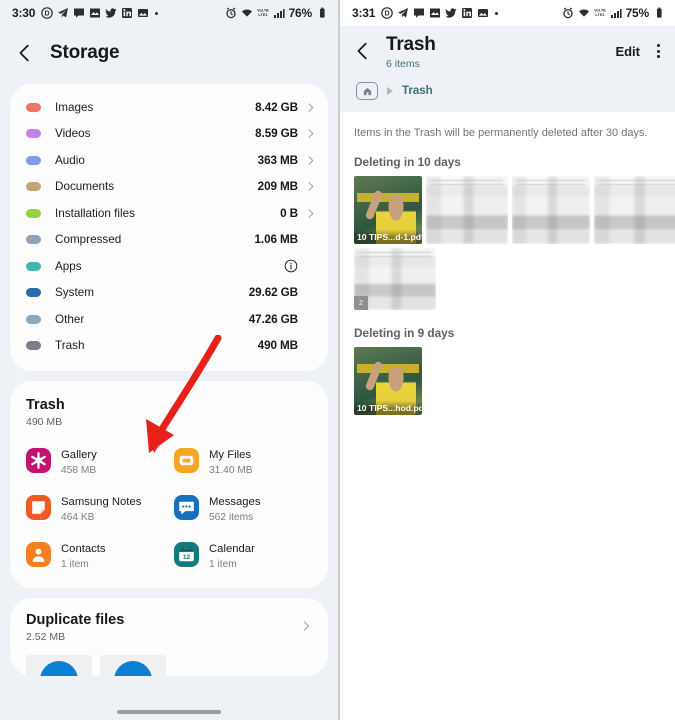 The width and height of the screenshot is (675, 720). What do you see at coordinates (388, 210) in the screenshot?
I see `trash-item-thumbnail: 10 TIPS...d-1.pdf` at bounding box center [388, 210].